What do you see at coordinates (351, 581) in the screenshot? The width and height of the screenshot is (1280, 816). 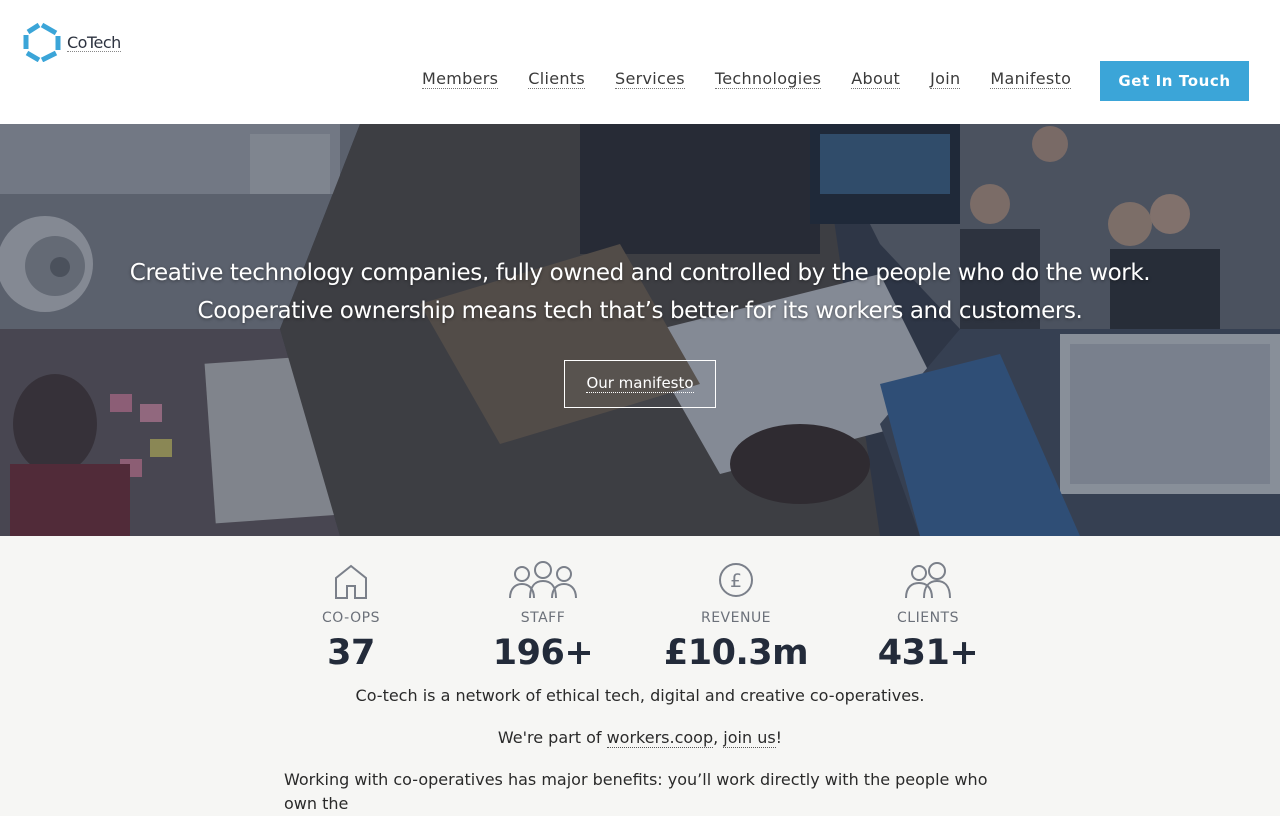 I see `house-icon` at bounding box center [351, 581].